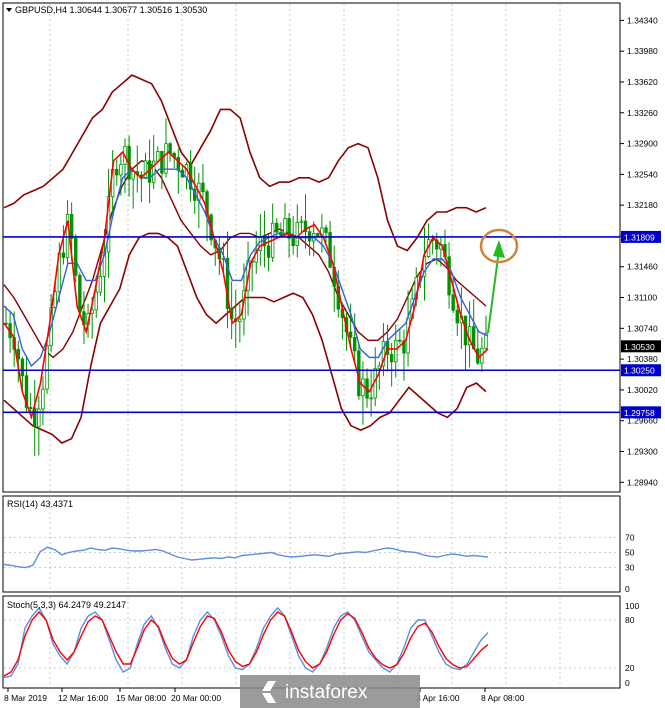  Describe the element at coordinates (642, 144) in the screenshot. I see `price-tick-label: 1.32900` at that location.